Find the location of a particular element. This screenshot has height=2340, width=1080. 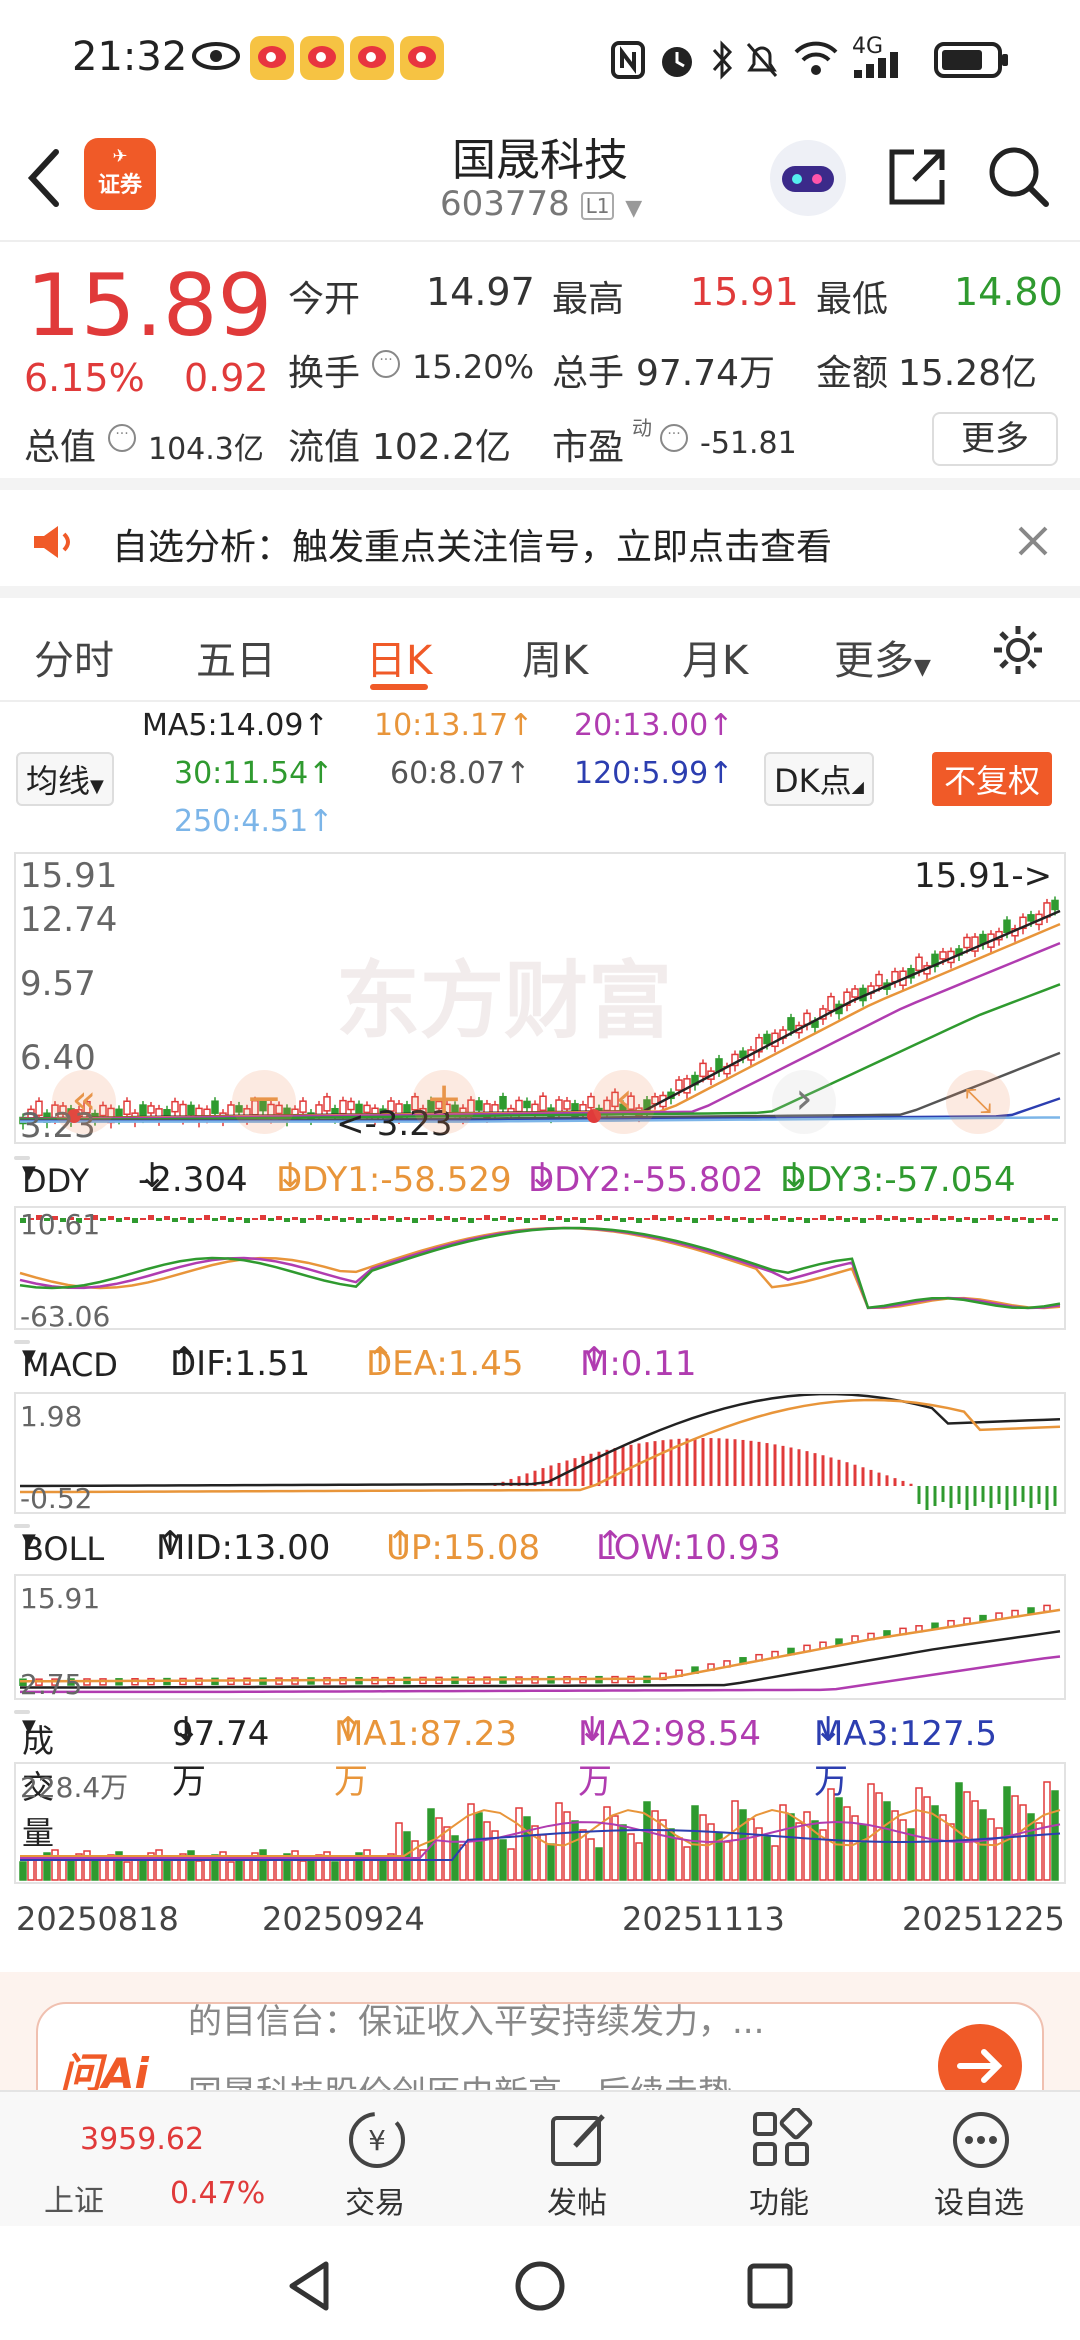

nav-post: 发帖 is located at coordinates (577, 2160).